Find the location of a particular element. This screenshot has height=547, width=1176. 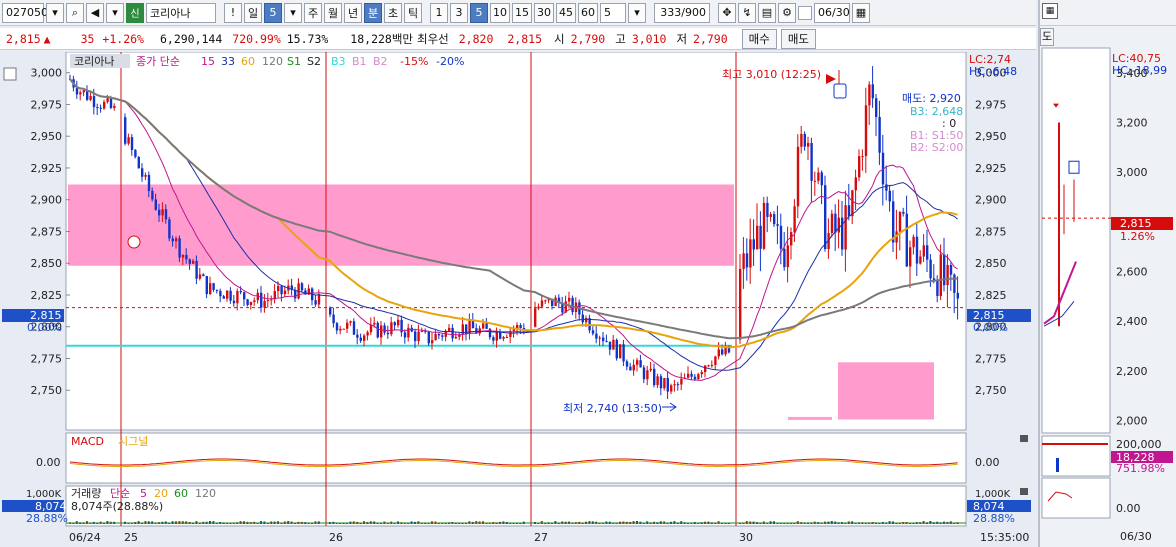

market-badge: 신 is located at coordinates (135, 12).